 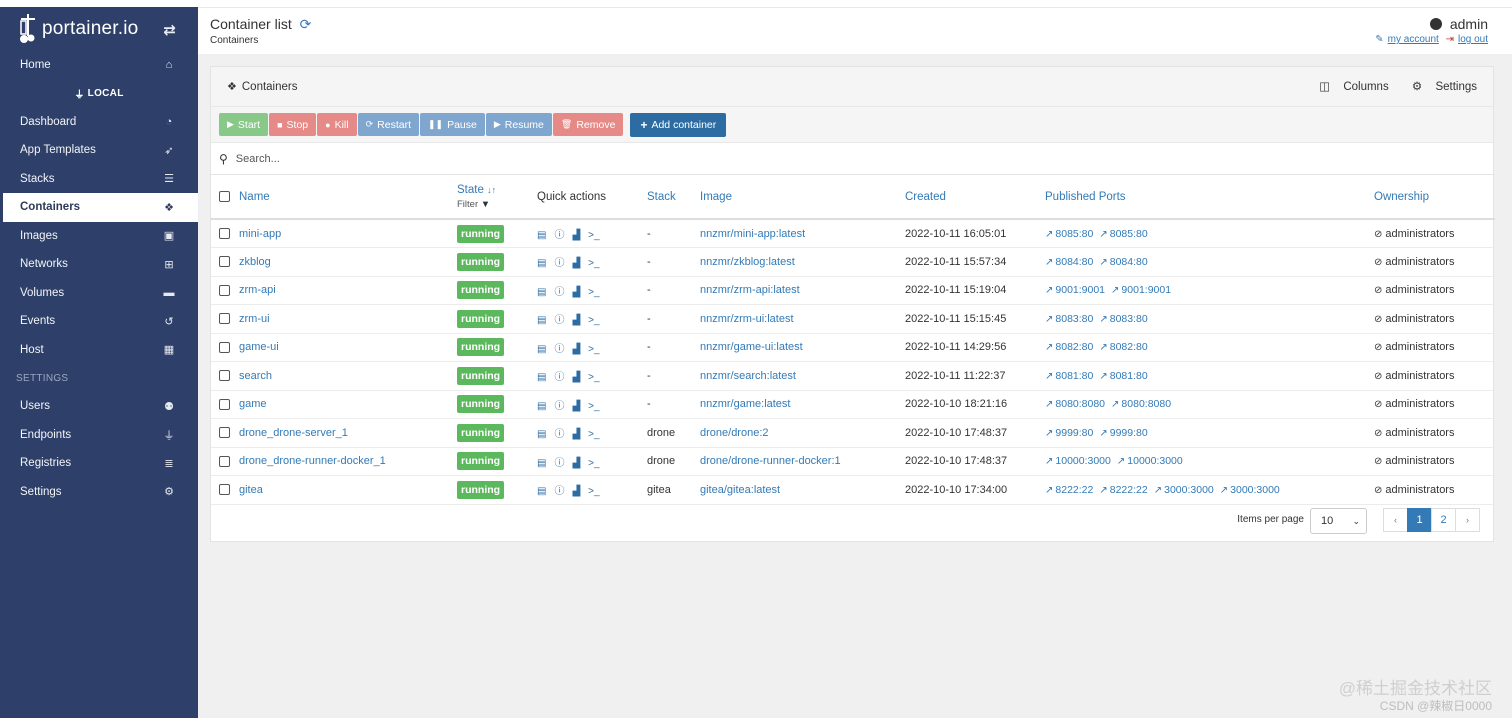 What do you see at coordinates (1209, 197) in the screenshot?
I see `column-header-ports: Published Ports` at bounding box center [1209, 197].